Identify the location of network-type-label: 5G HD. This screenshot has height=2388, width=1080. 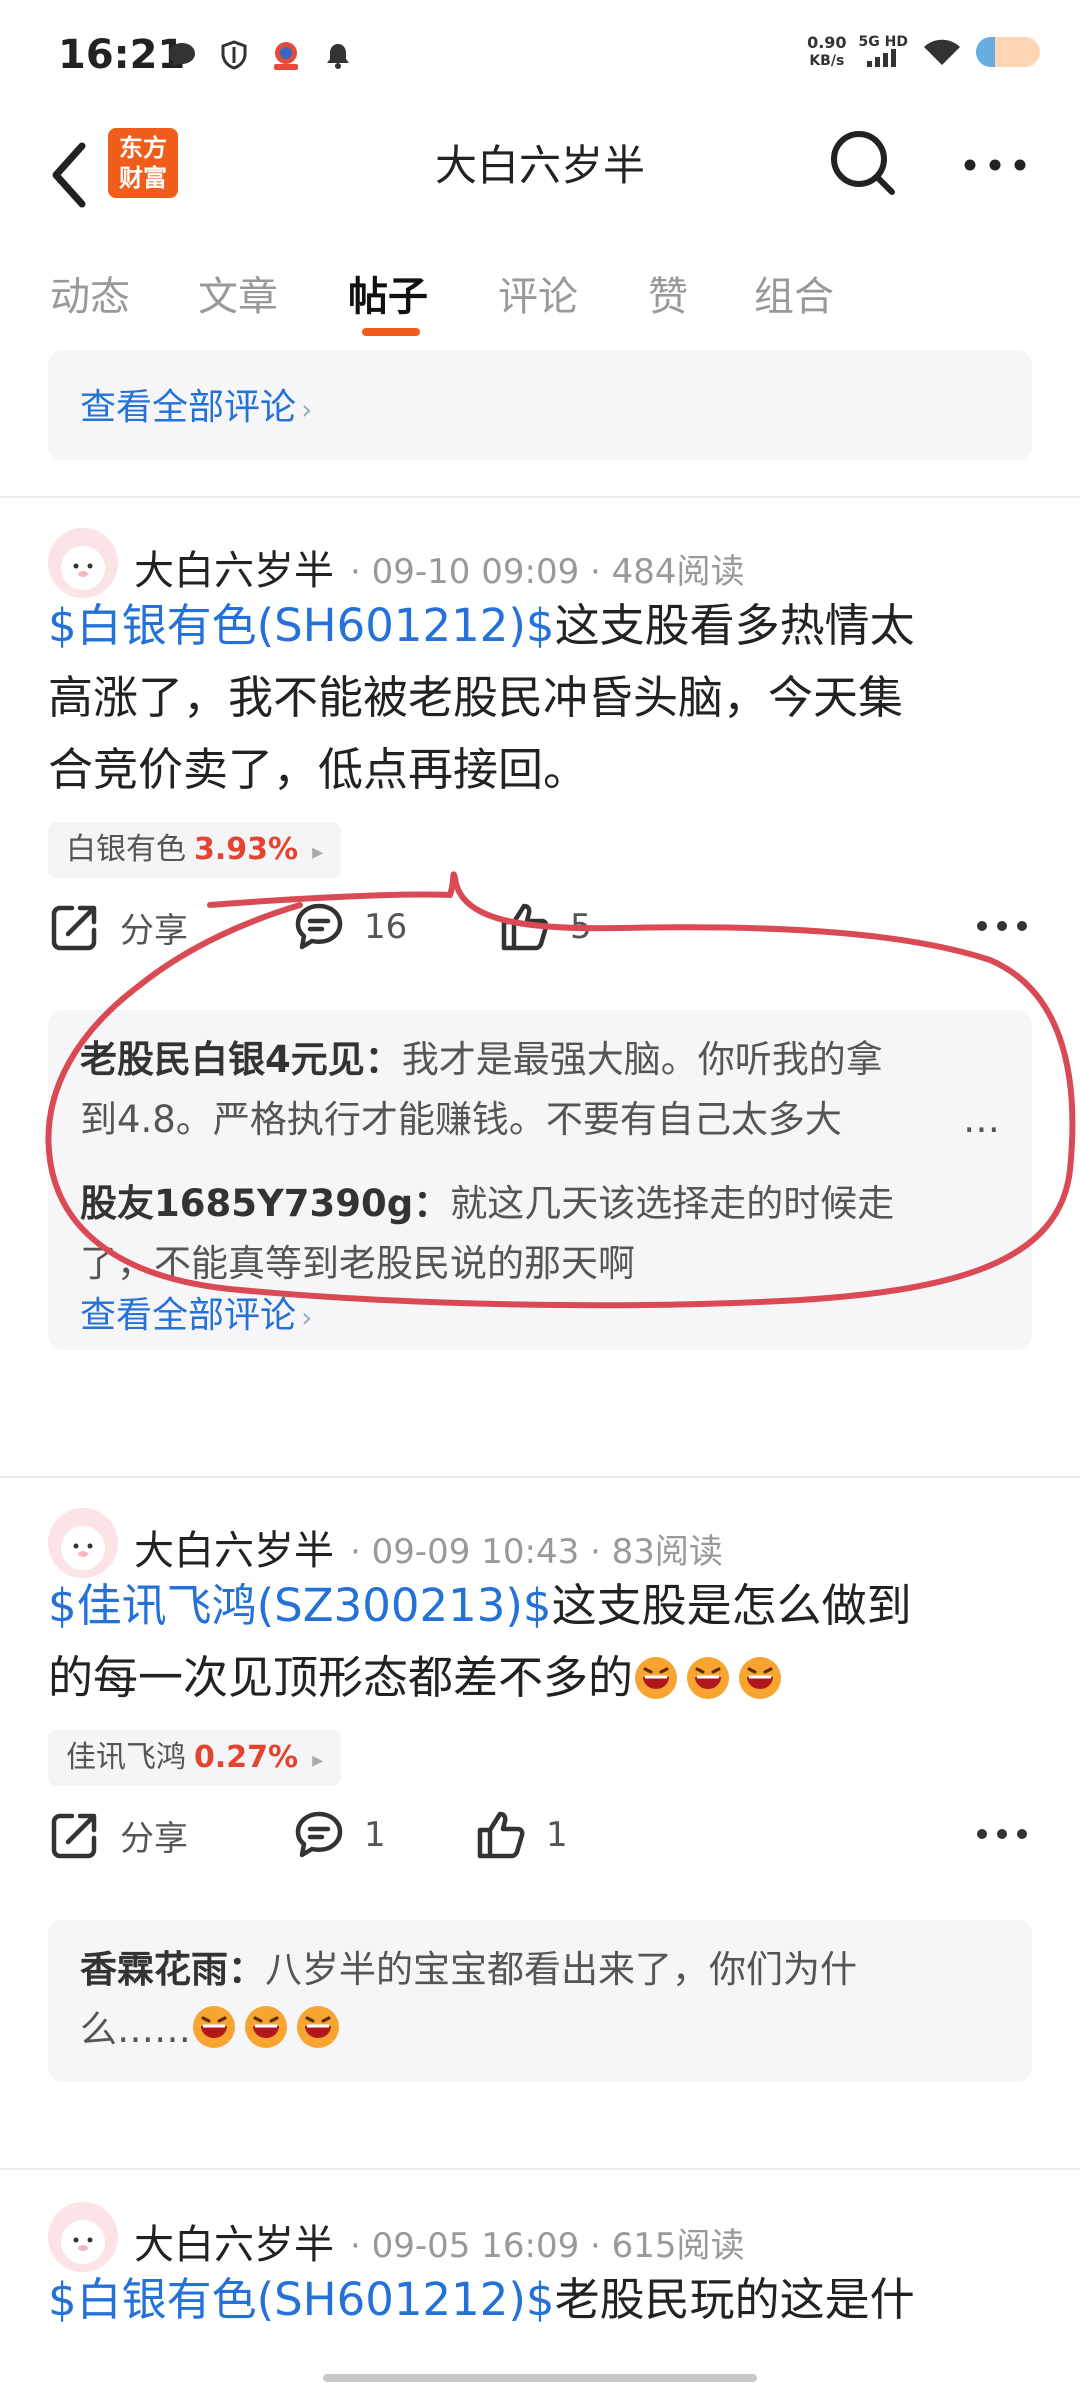
(883, 41).